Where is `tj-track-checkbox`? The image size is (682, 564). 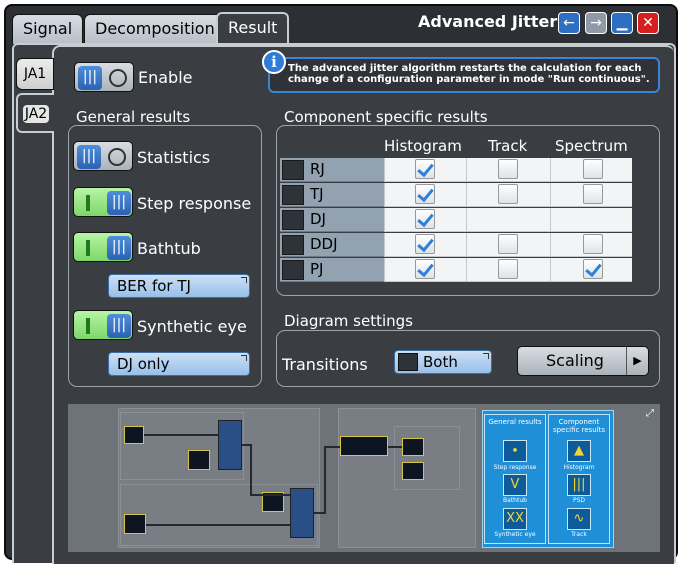
tj-track-checkbox is located at coordinates (508, 194).